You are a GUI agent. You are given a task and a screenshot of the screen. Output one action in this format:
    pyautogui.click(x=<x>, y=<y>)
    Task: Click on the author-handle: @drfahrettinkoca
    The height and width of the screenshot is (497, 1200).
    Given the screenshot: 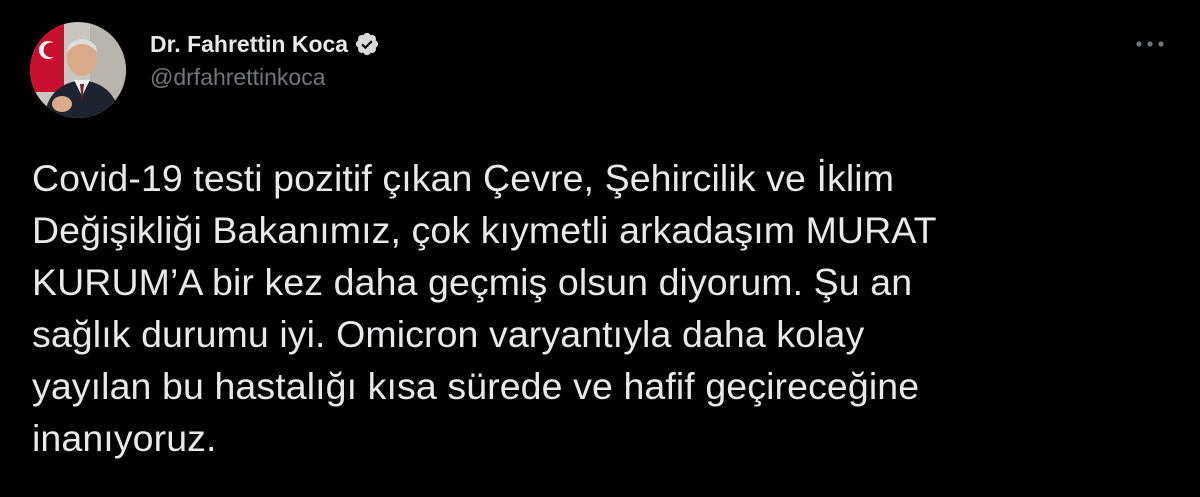 What is the action you would take?
    pyautogui.click(x=265, y=77)
    